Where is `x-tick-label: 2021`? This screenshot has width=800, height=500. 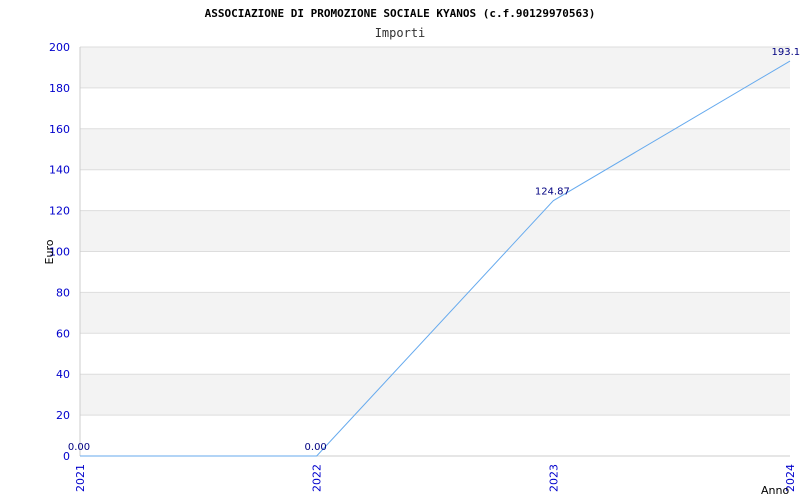
x-tick-label: 2021 is located at coordinates (80, 478).